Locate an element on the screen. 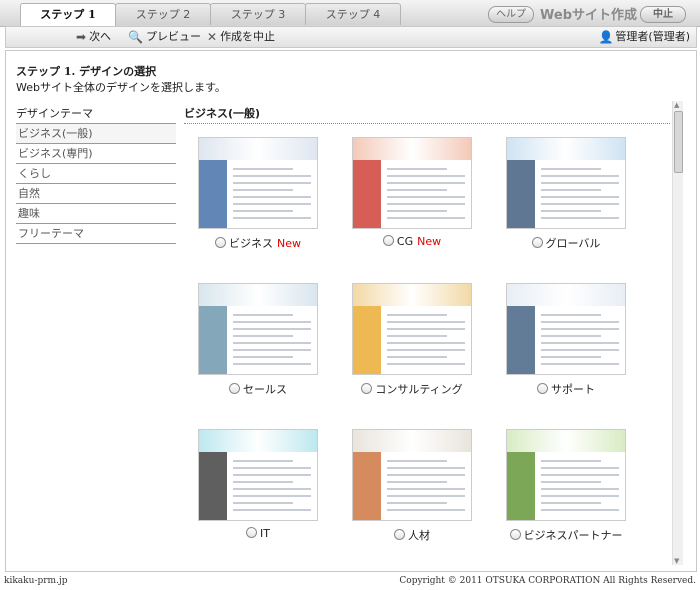  next-button: ➡ 次へ is located at coordinates (93, 37).